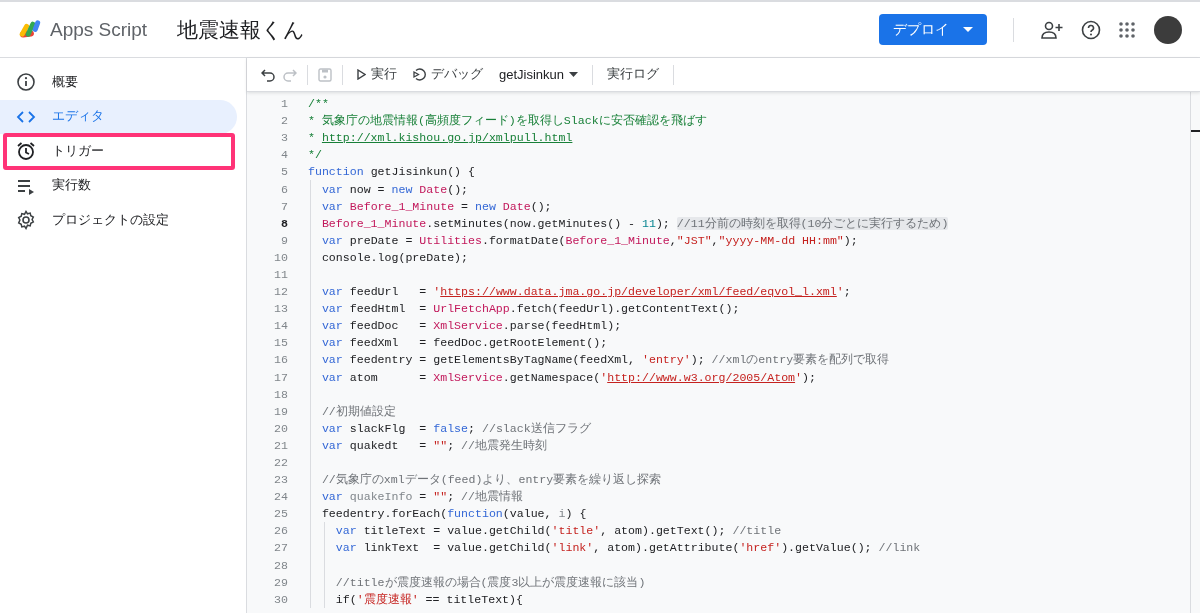 The height and width of the screenshot is (613, 1200). What do you see at coordinates (118, 116) in the screenshot?
I see `sidebar-item: エディタ` at bounding box center [118, 116].